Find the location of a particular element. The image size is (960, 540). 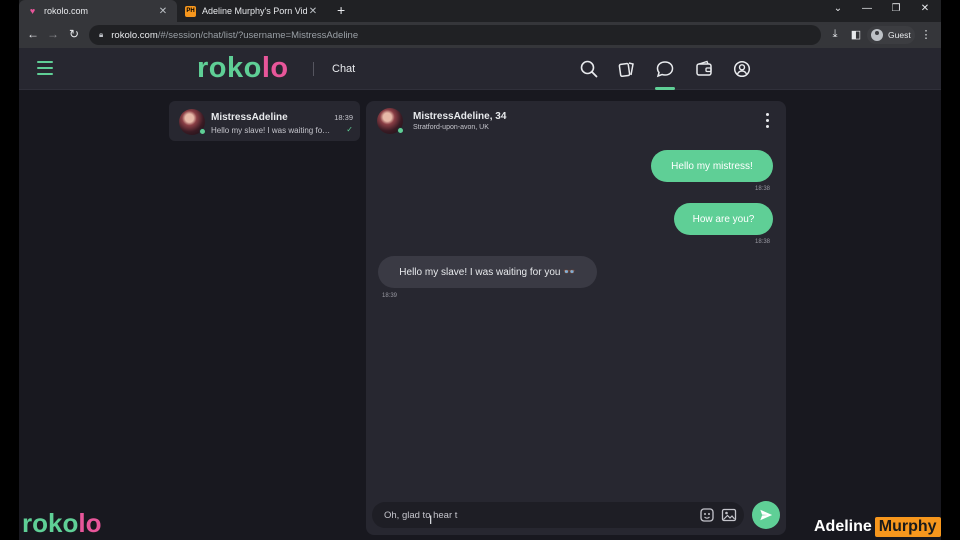

brand-watermark-second: Murphy is located at coordinates (907, 527).